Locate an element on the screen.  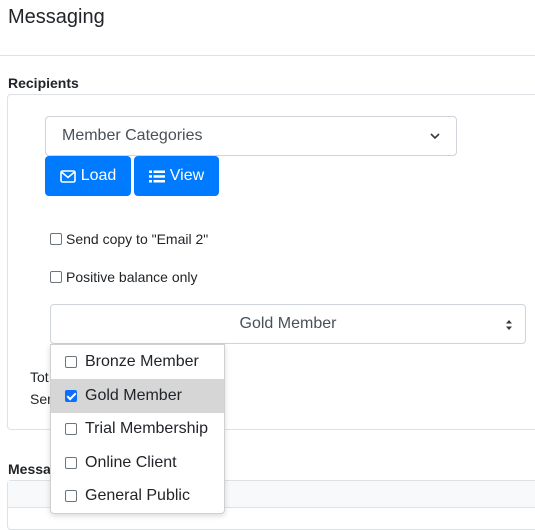
page-title: Messaging is located at coordinates (56, 17).